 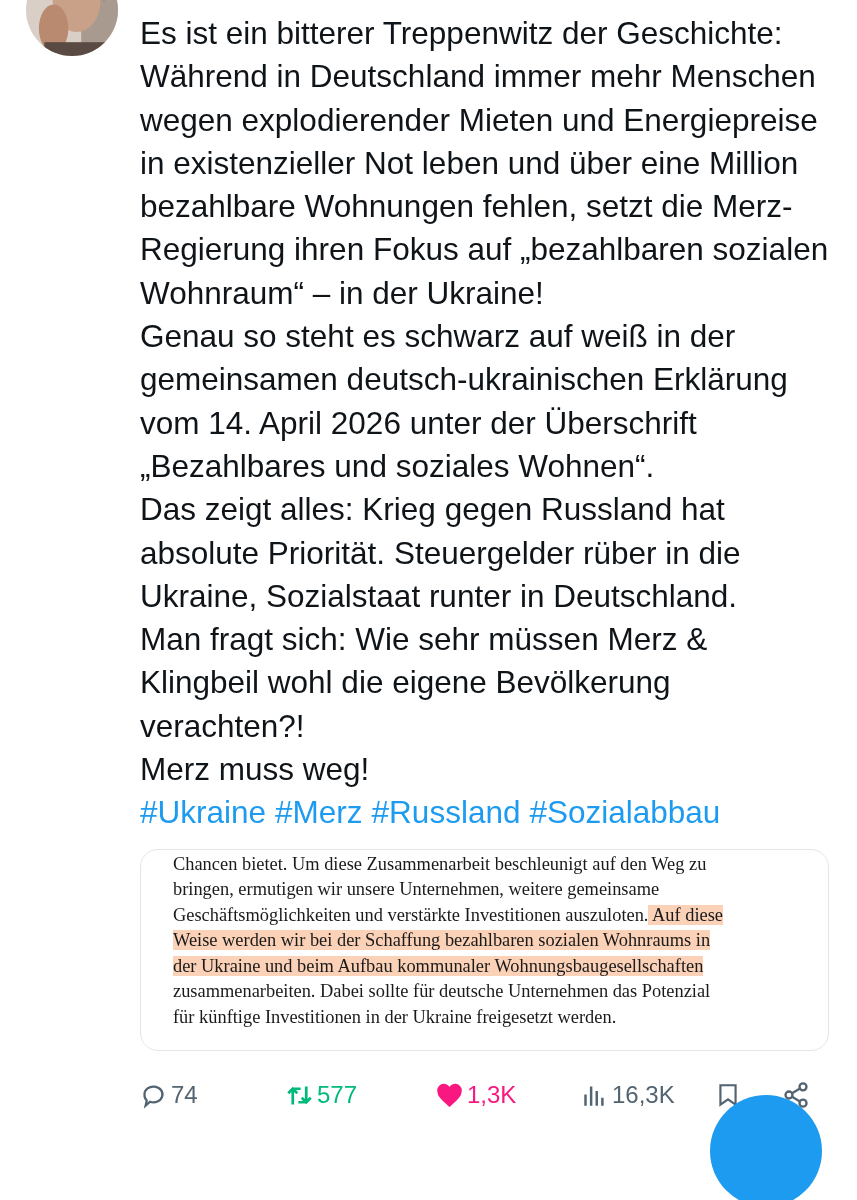 I want to click on document-text: Auf diese, so click(x=686, y=914).